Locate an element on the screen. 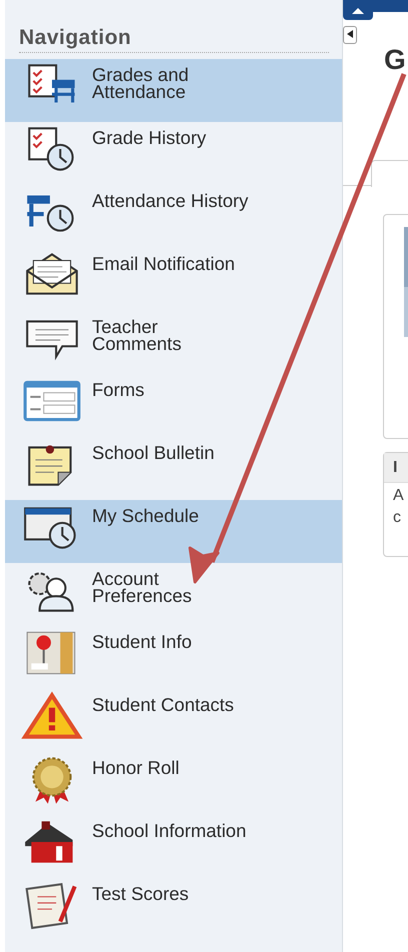  page-title: G is located at coordinates (395, 60).